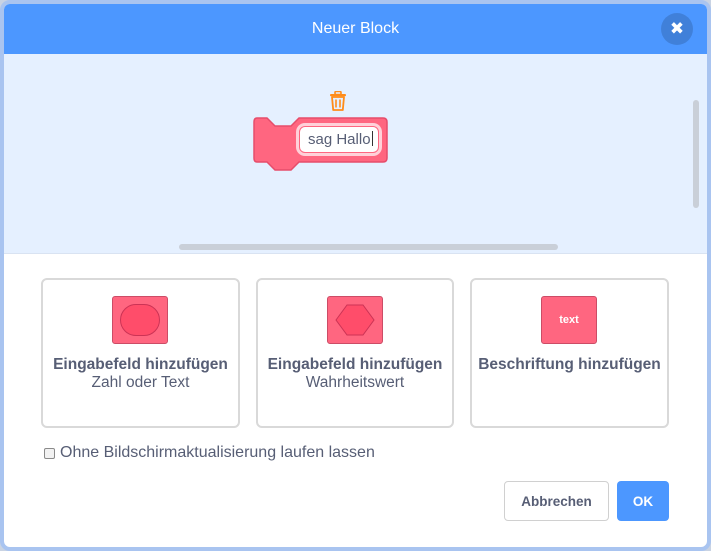 The width and height of the screenshot is (711, 551). I want to click on close-button: ✖, so click(677, 29).